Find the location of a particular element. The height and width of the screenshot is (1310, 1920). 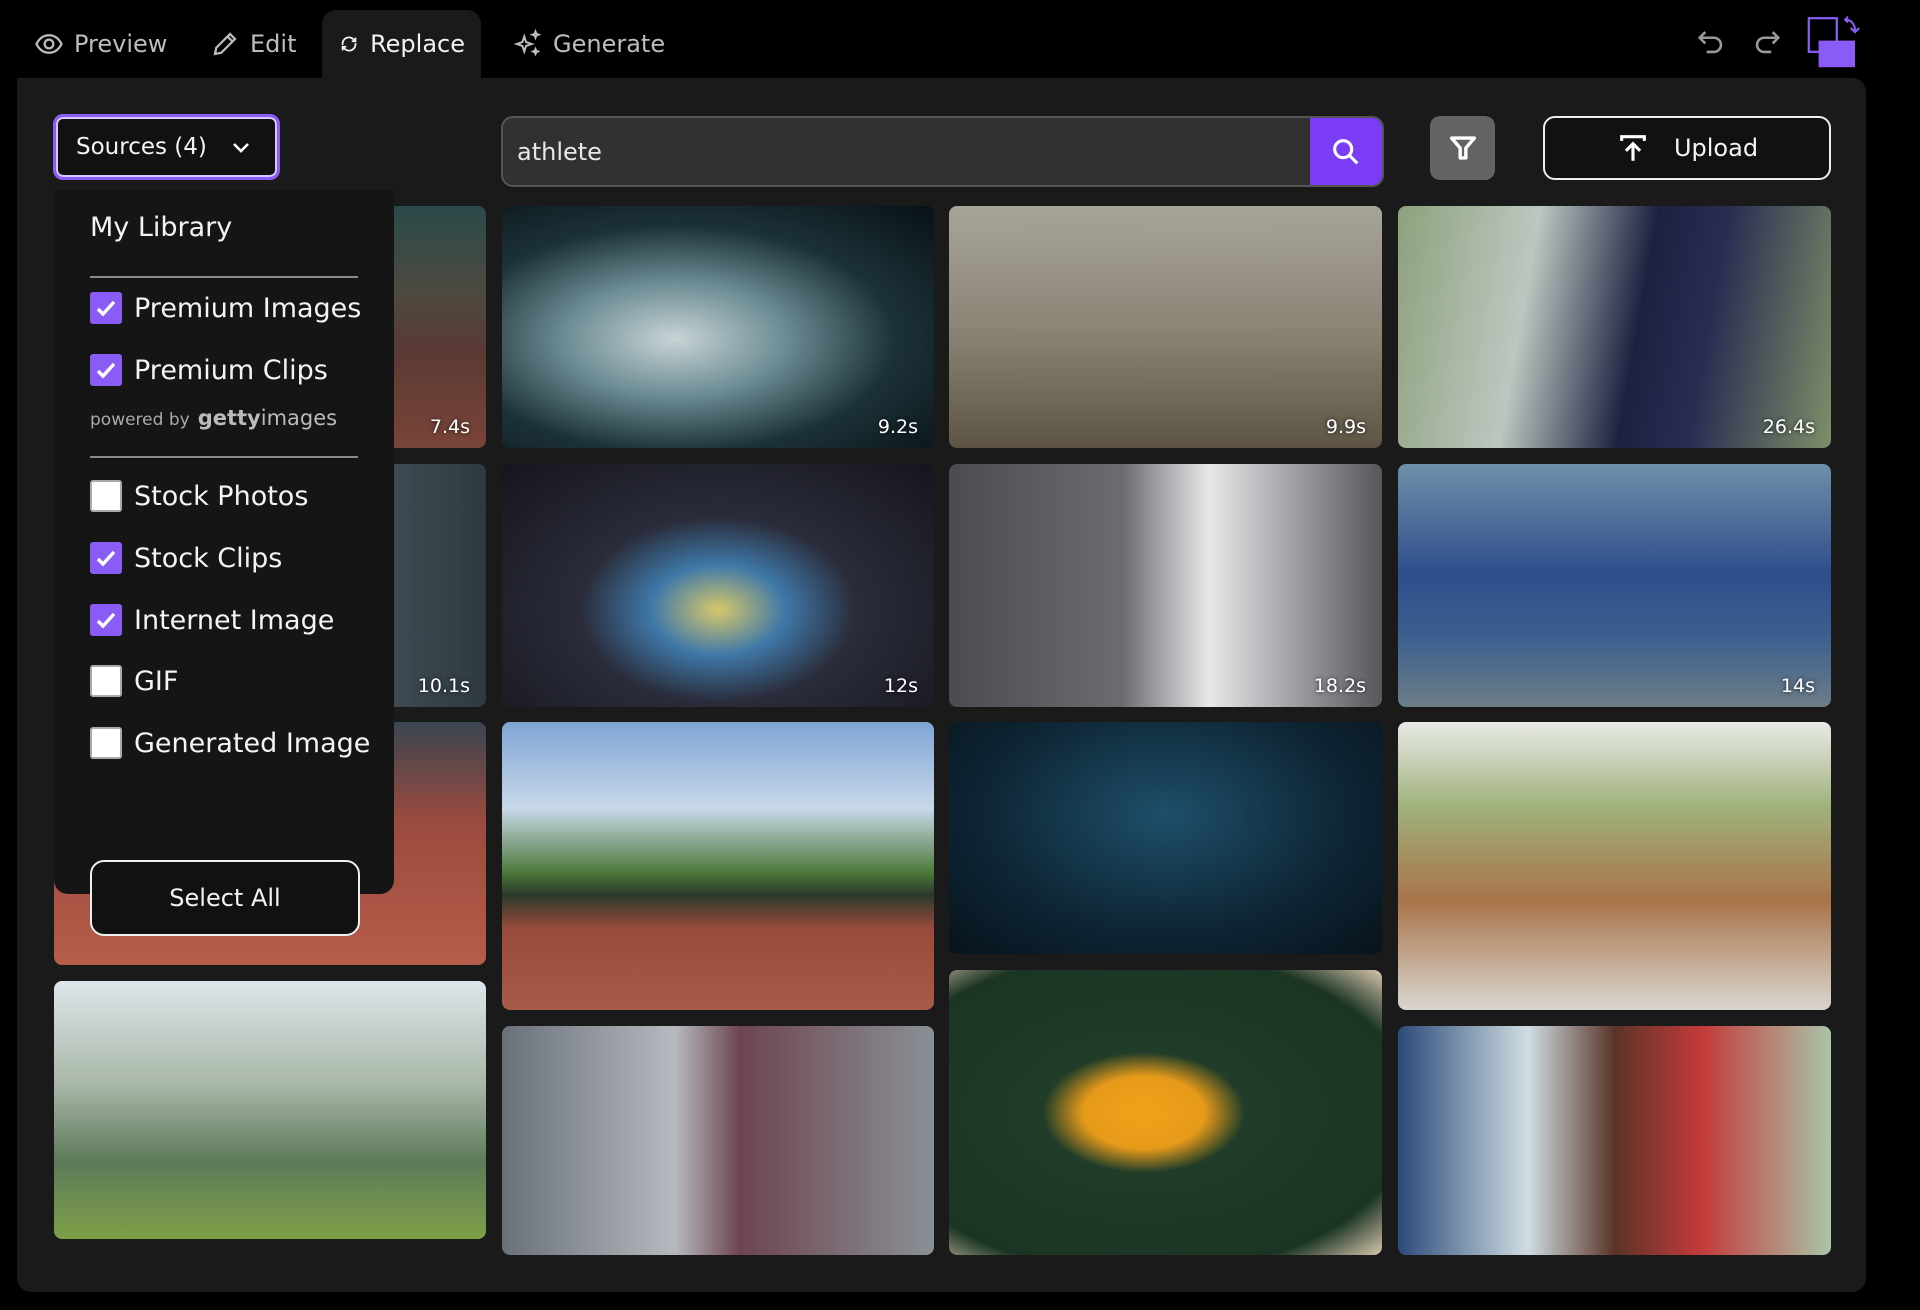

tab-label: Generate is located at coordinates (609, 44).